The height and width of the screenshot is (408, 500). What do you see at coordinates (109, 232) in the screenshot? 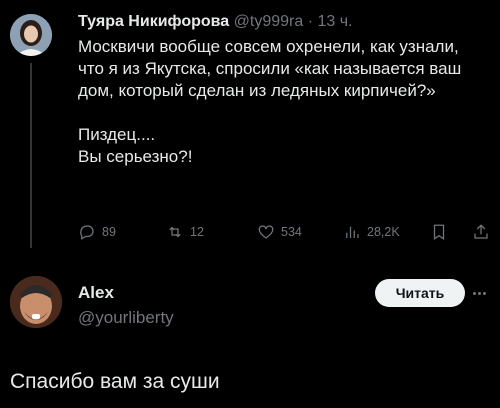
I see `reply-count: 89` at bounding box center [109, 232].